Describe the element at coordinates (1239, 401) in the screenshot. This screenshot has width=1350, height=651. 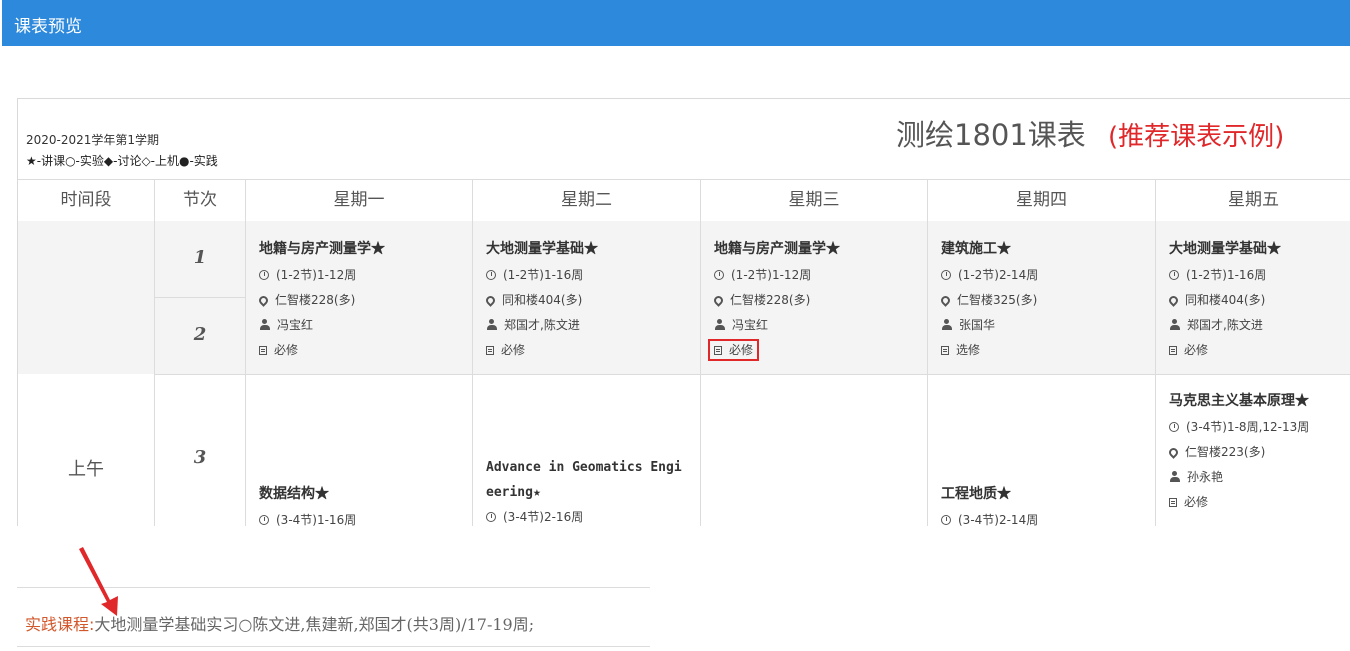
I see `course-name: 马克思主义基本原理★` at that location.